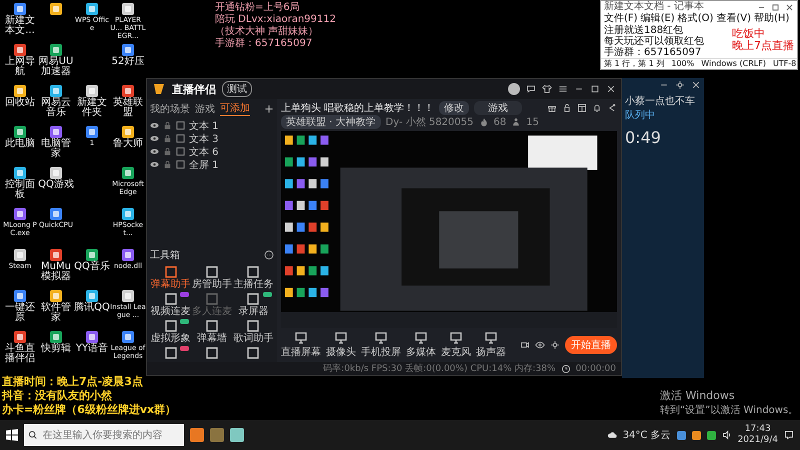 This screenshot has height=450, width=800. Describe the element at coordinates (621, 19) in the screenshot. I see `menu-item: 文件(F)` at that location.